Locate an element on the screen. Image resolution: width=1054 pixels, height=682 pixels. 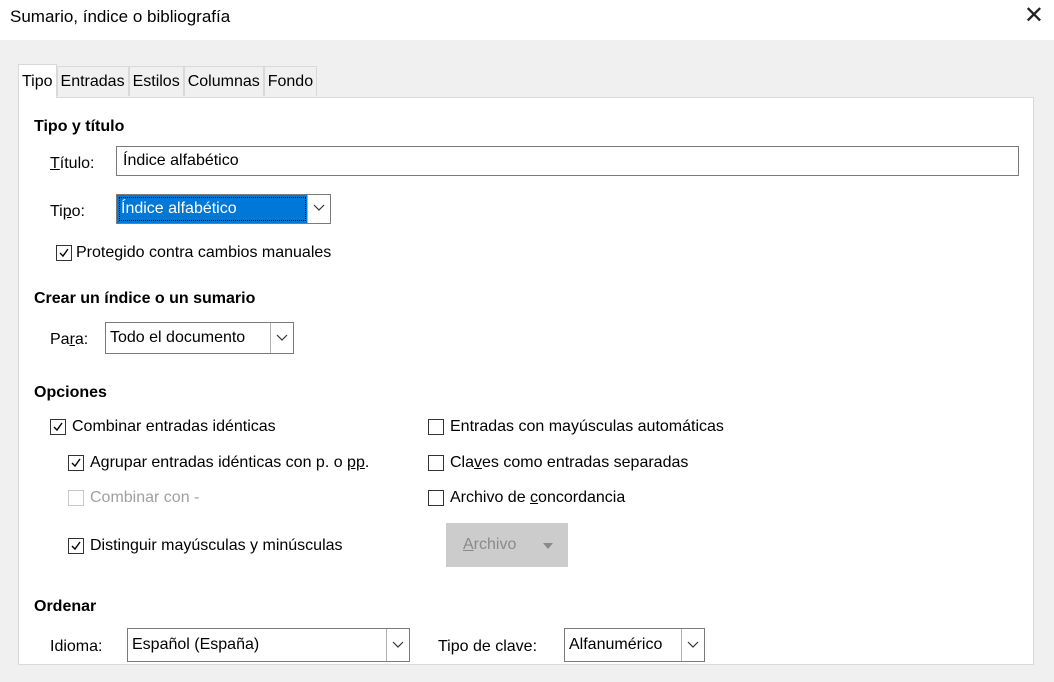
tab-columnas: Columnas is located at coordinates (223, 81).